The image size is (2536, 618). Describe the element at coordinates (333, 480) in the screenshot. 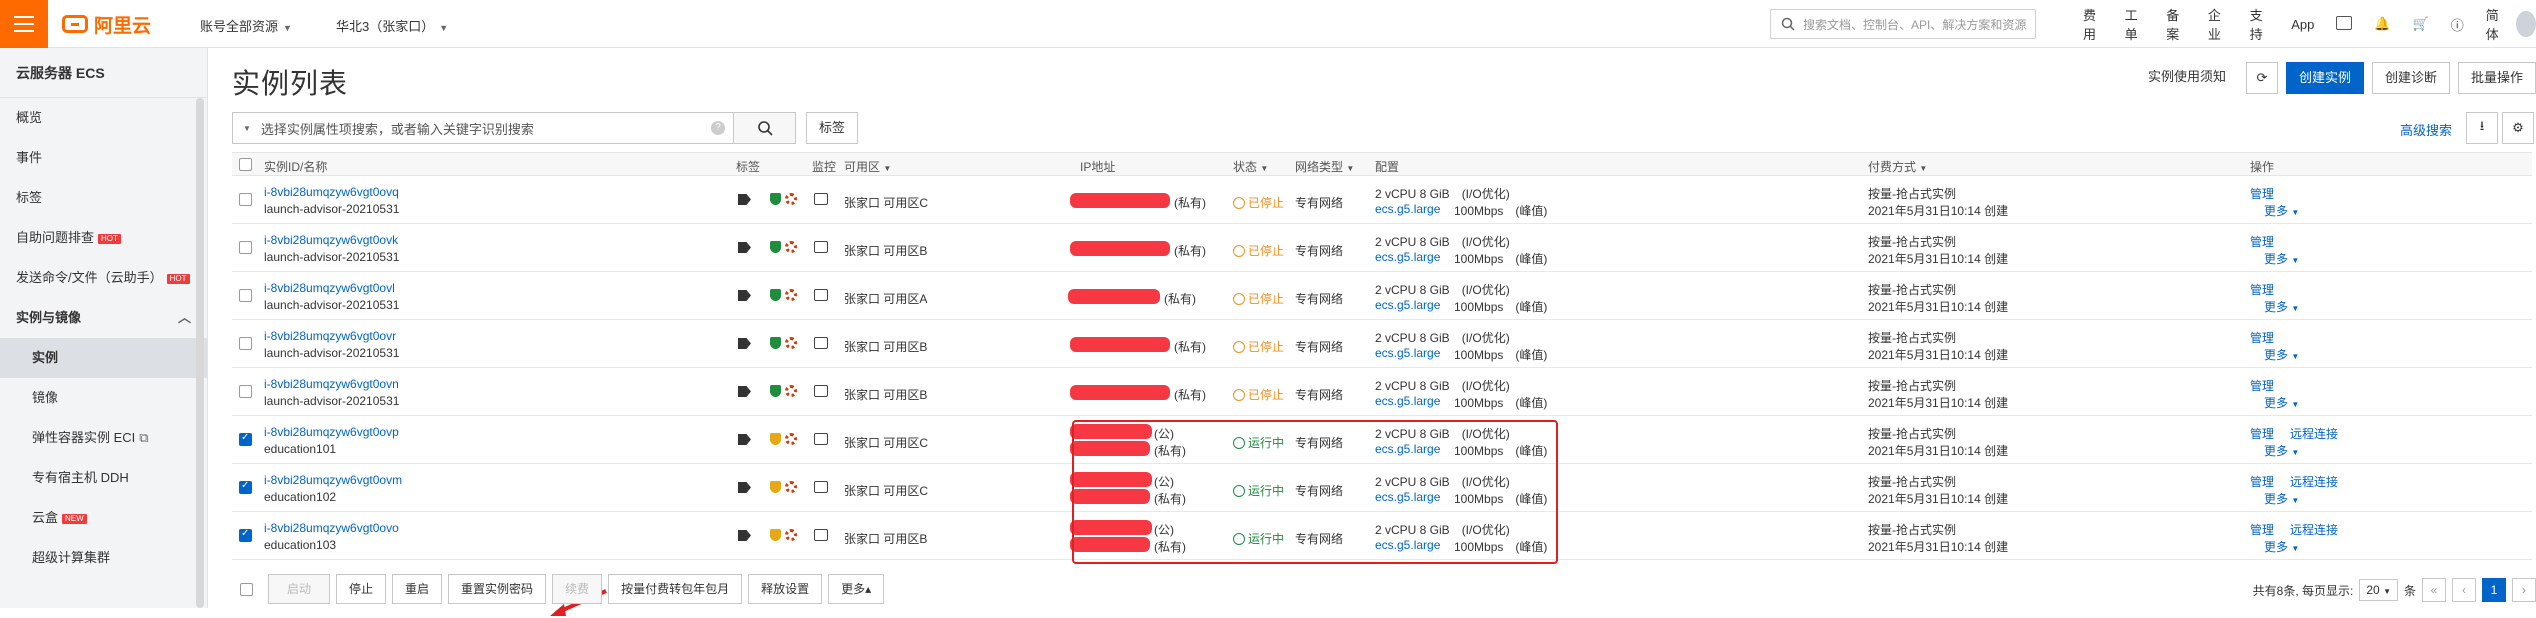

I see `instance-id-link: i-8vbi28umqzyw6vgt0ovm` at that location.